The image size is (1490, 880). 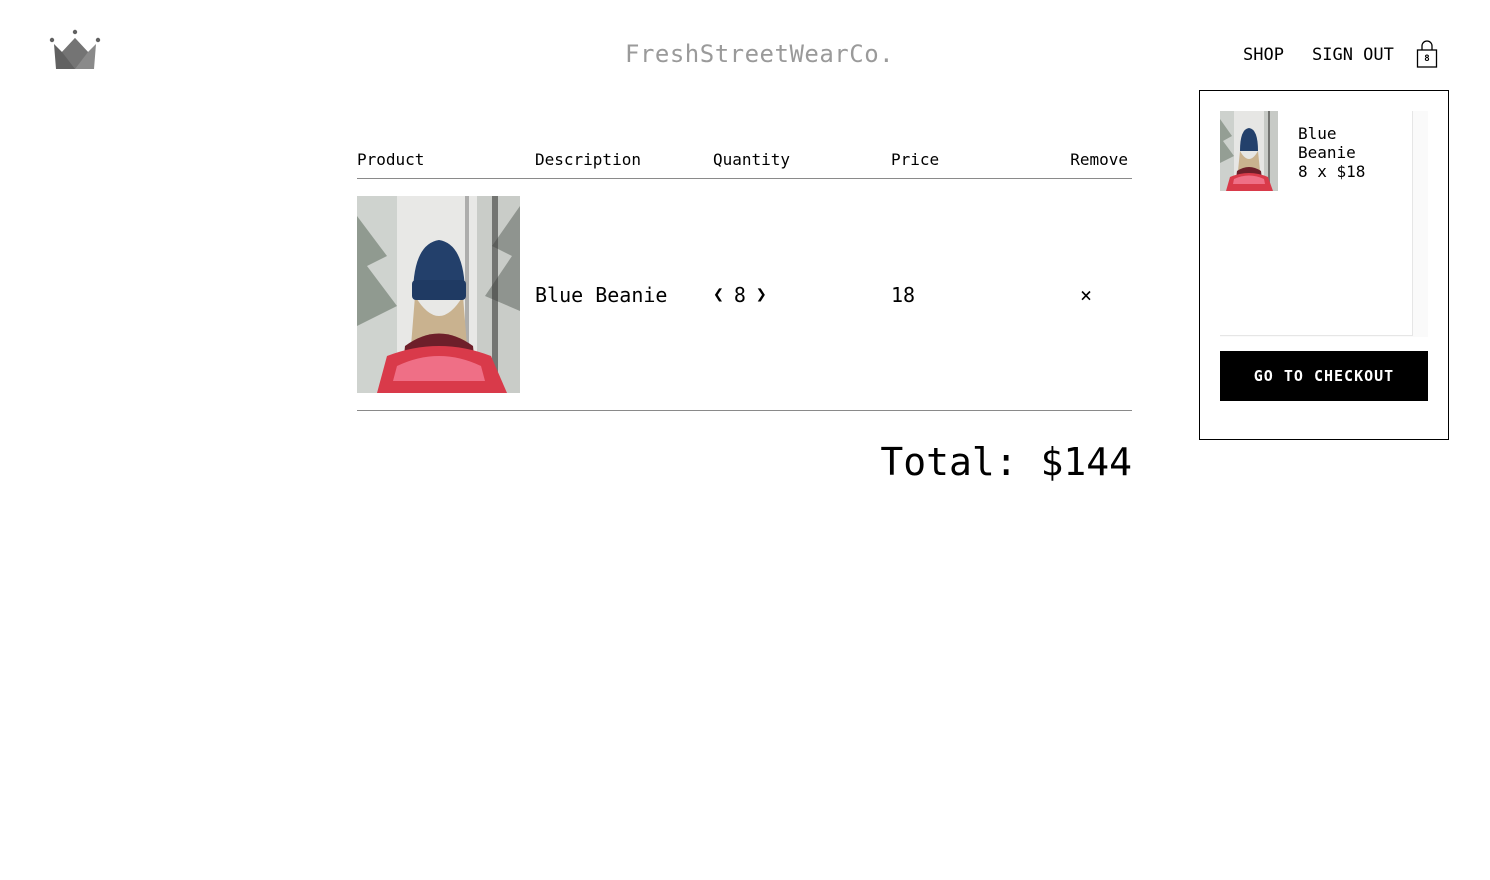 I want to click on nav-shop-link: SHOP, so click(x=1263, y=55).